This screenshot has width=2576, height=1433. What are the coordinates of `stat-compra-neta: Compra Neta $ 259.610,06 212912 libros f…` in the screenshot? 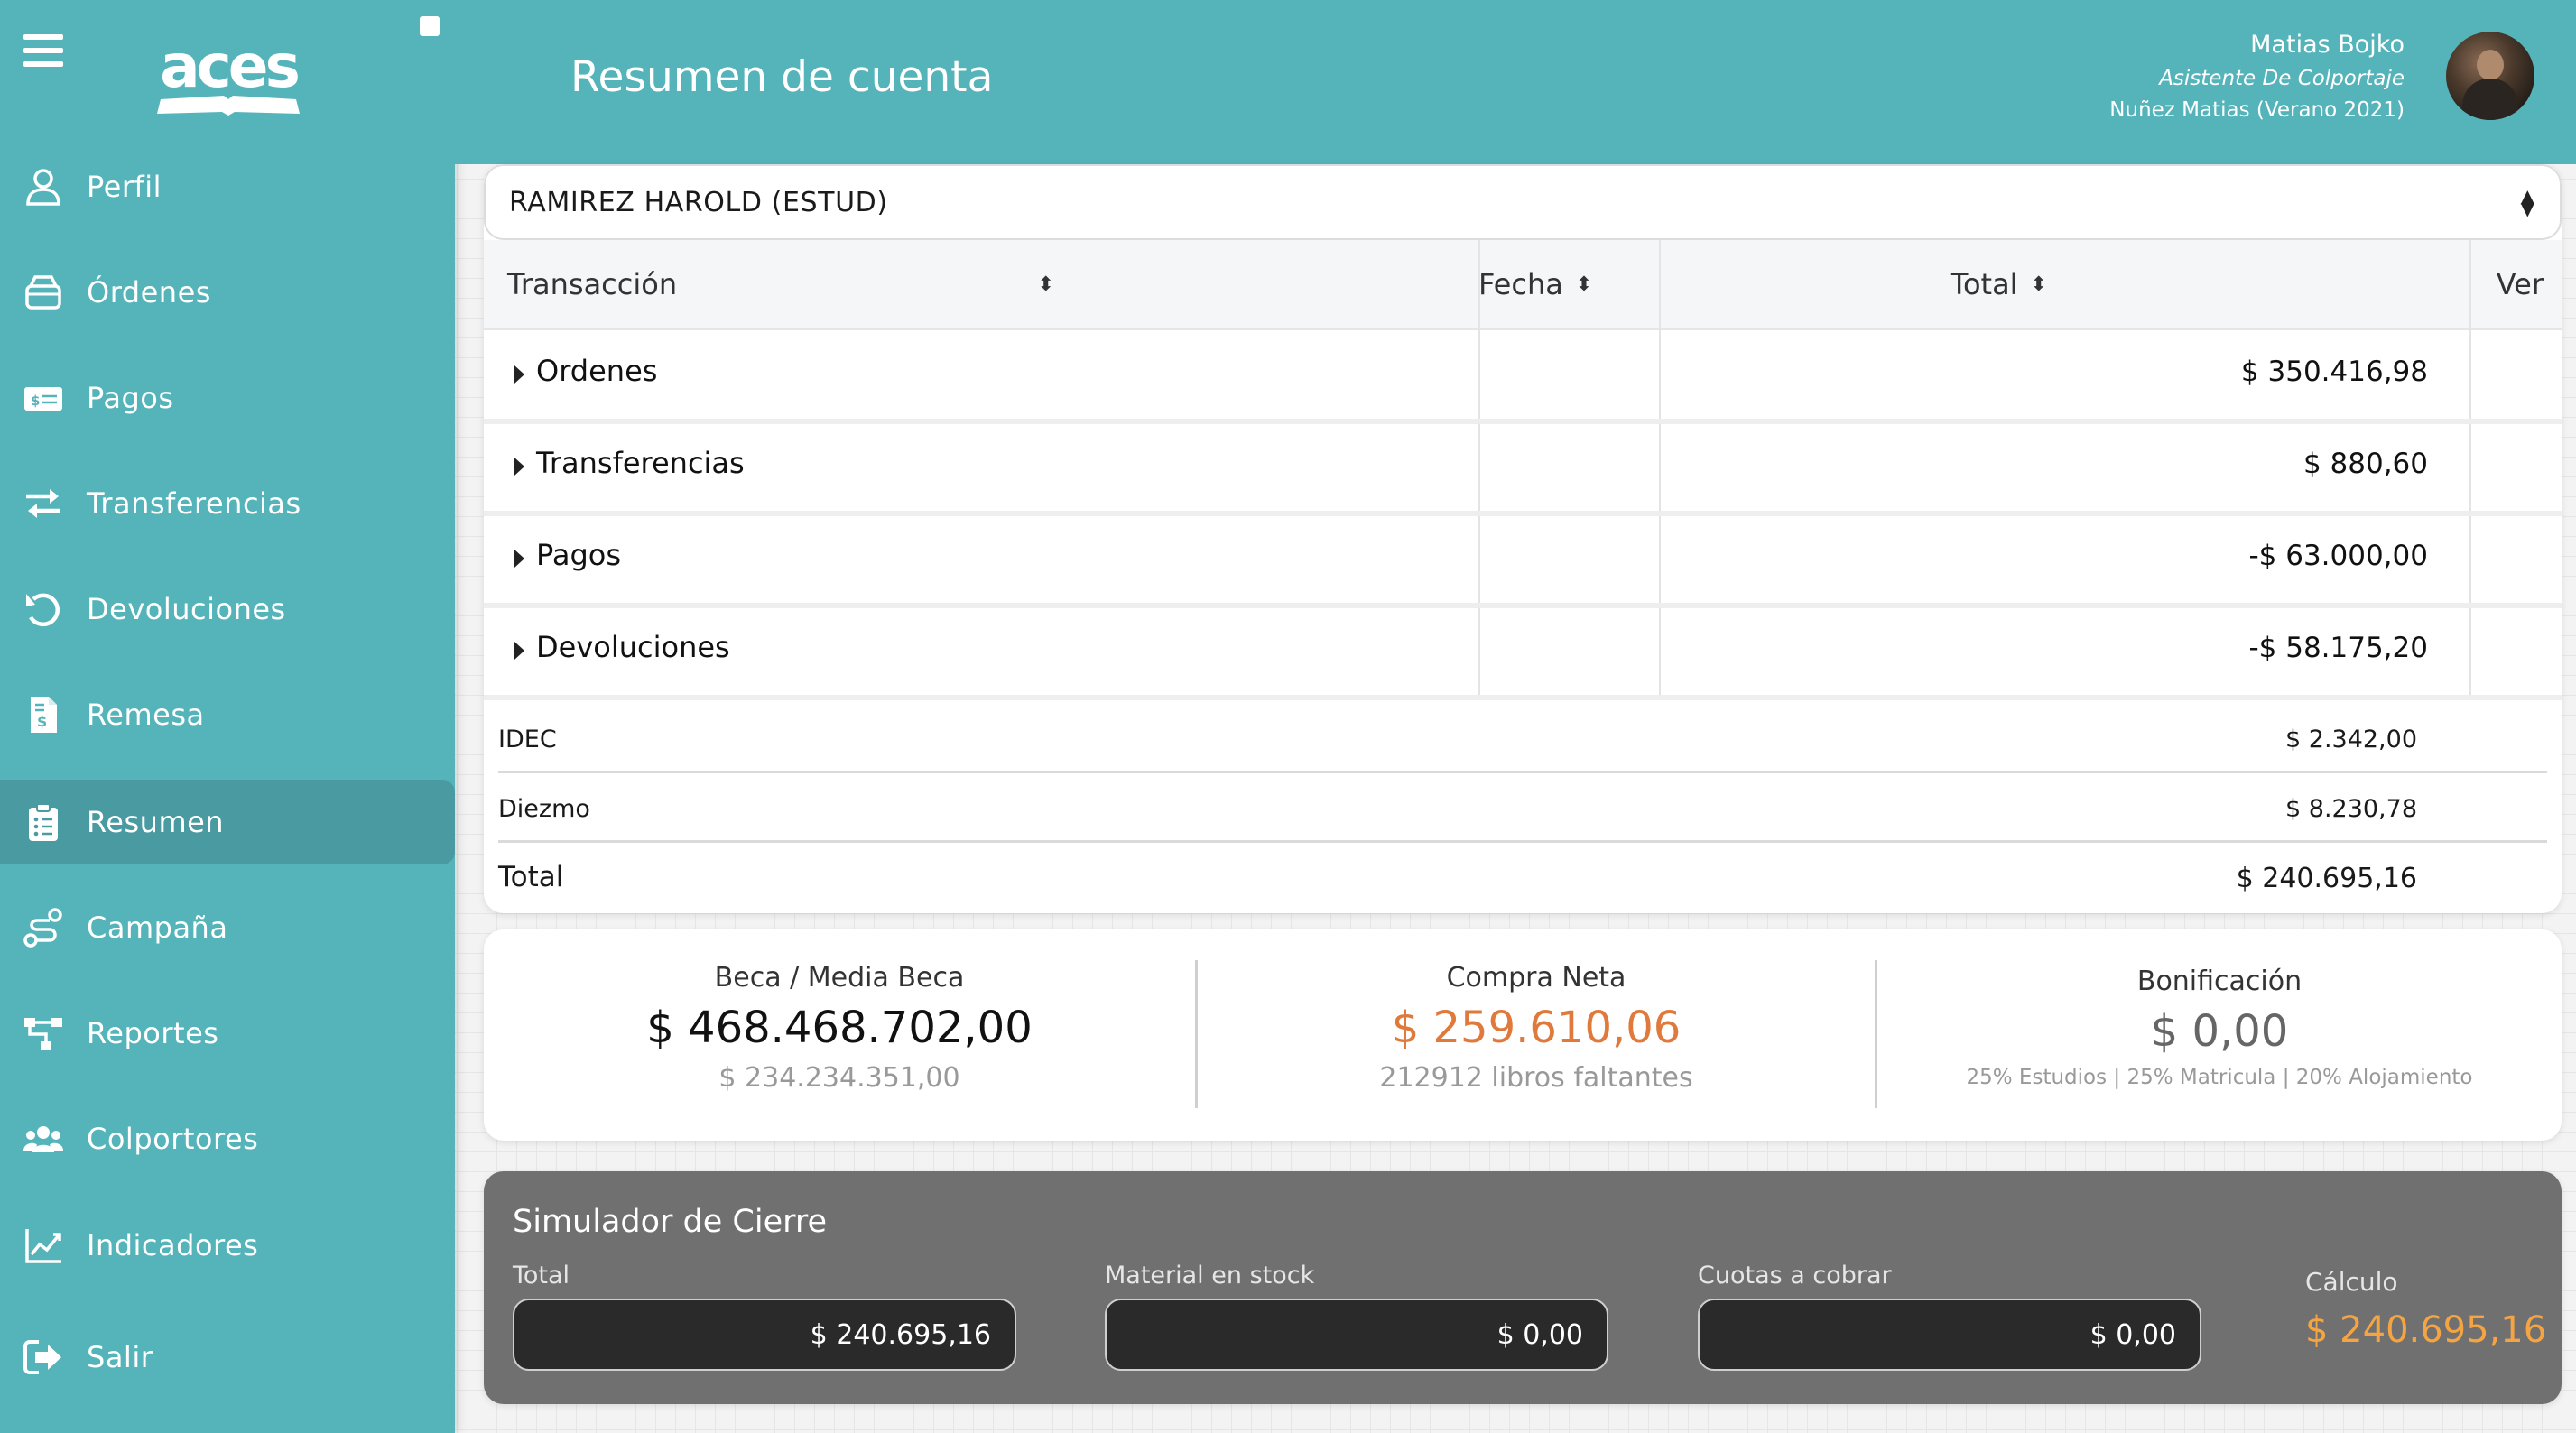 It's located at (1536, 1035).